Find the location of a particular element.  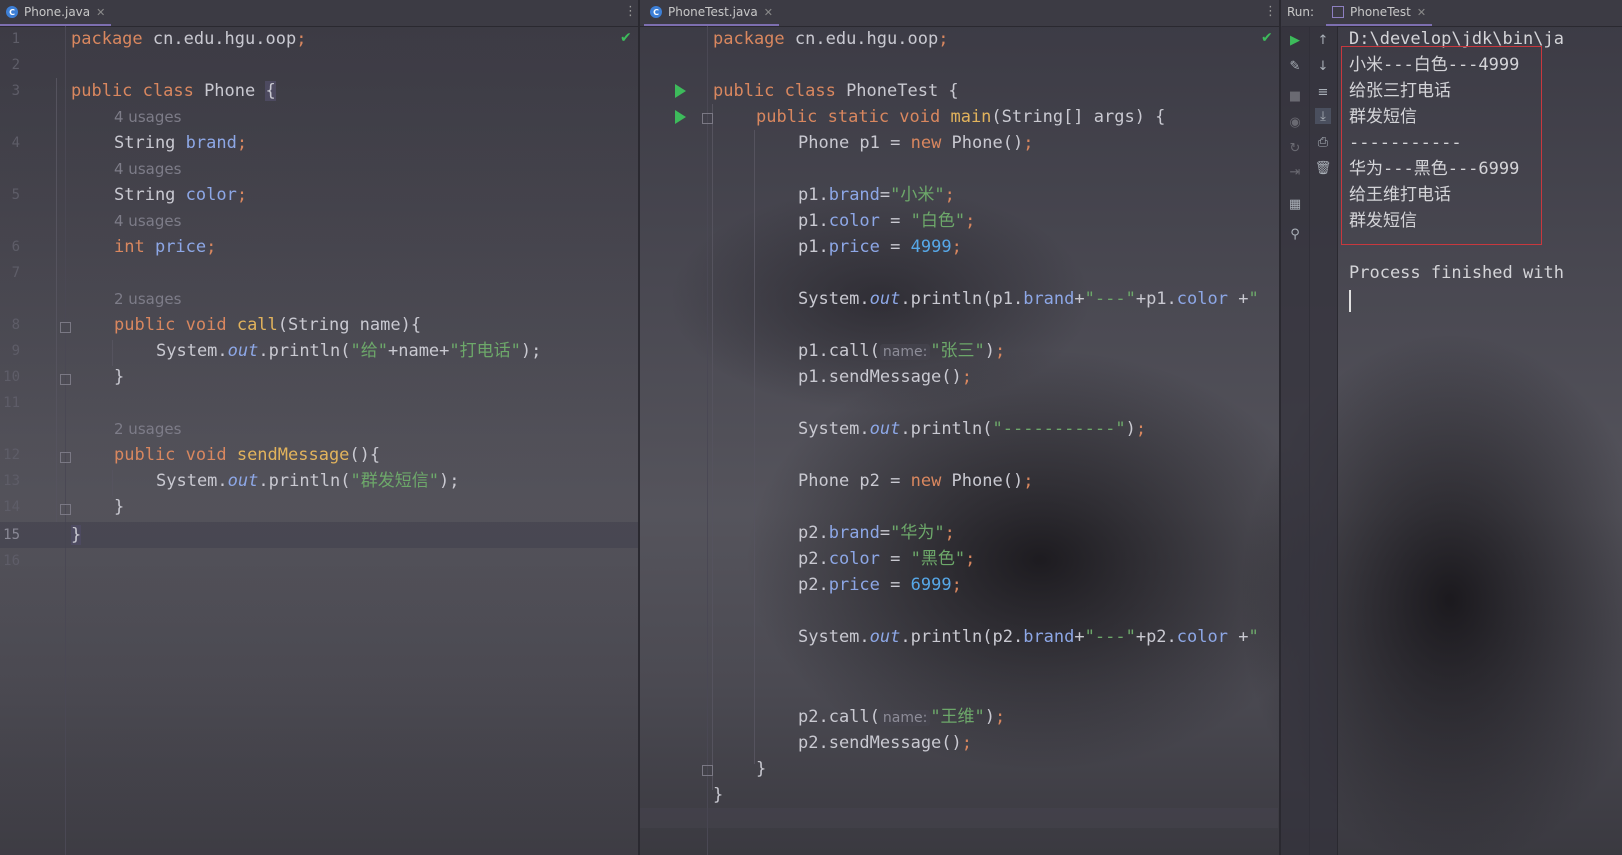

soft-wrap-icon: ≡ is located at coordinates (1323, 92).